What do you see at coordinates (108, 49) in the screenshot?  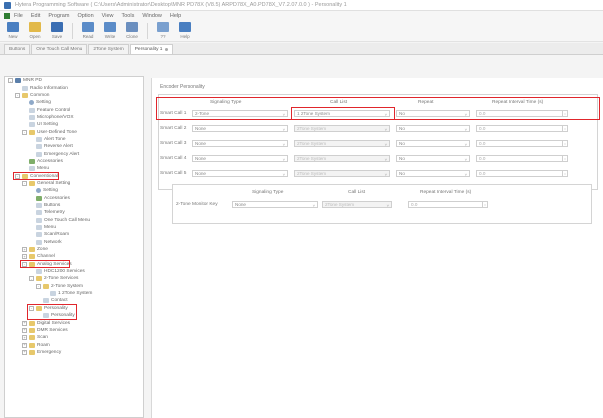 I see `tab-2: 2Tone System` at bounding box center [108, 49].